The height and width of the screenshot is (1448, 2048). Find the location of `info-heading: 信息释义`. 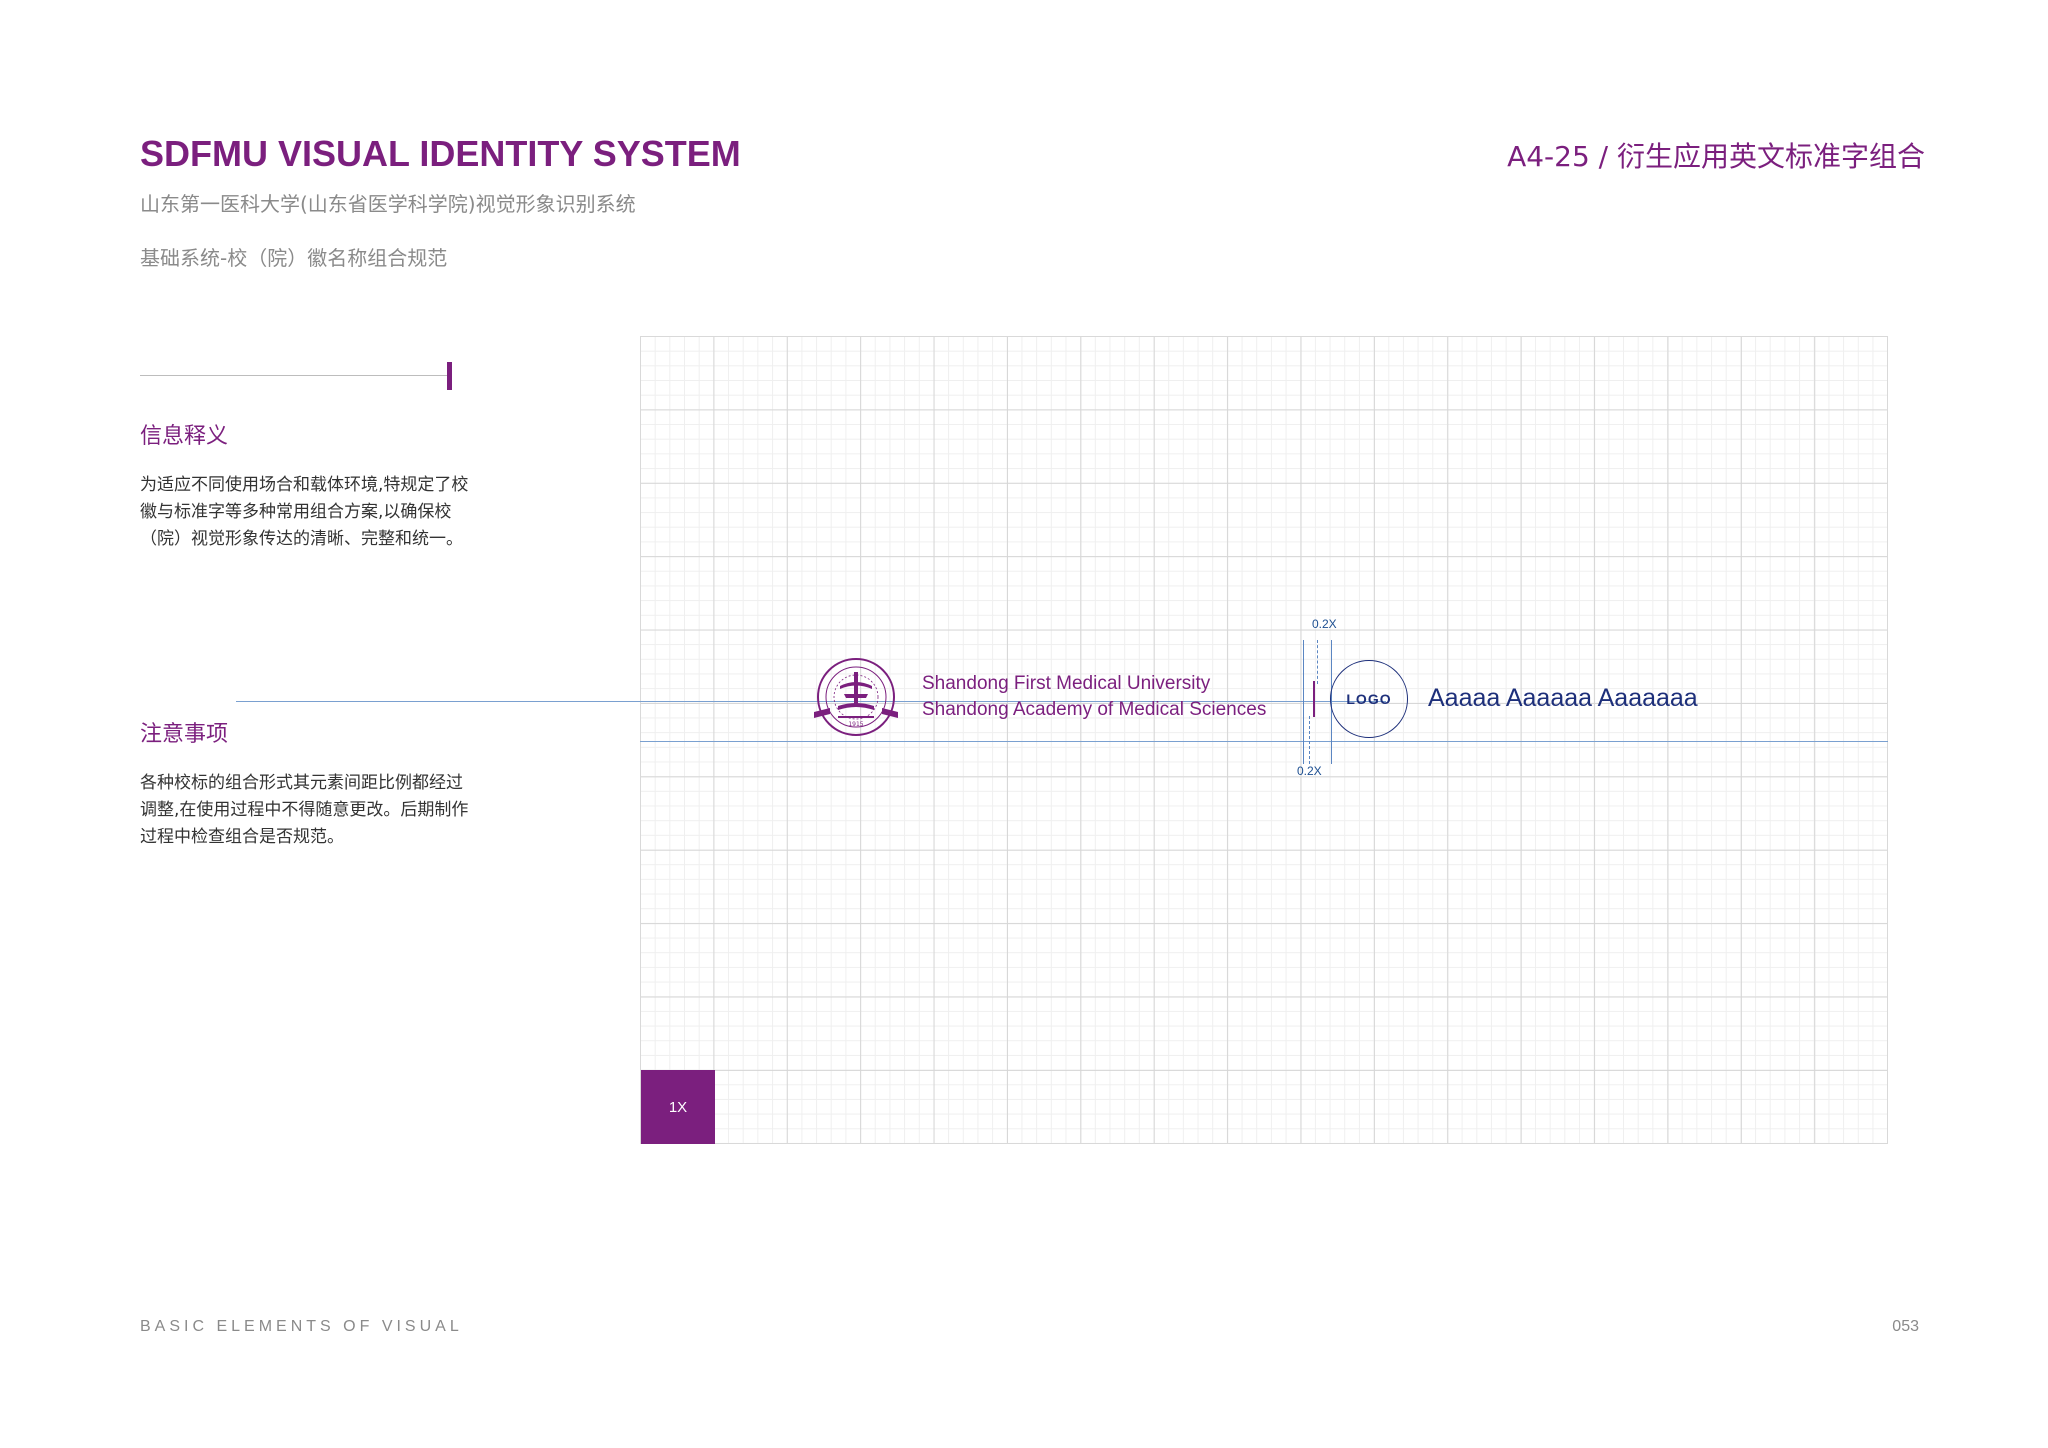

info-heading: 信息释义 is located at coordinates (184, 436).